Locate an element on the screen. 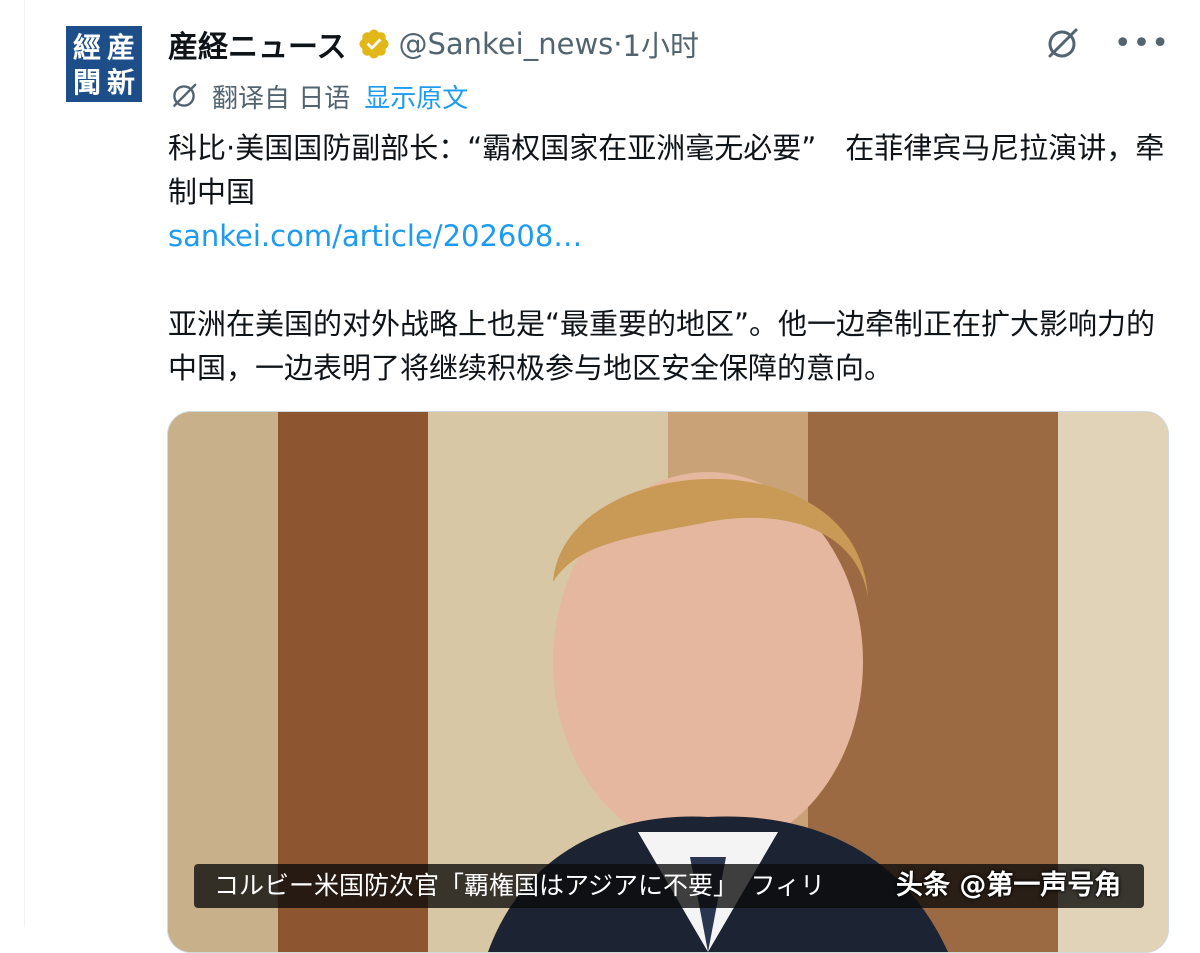 The height and width of the screenshot is (953, 1200). timeline-divider is located at coordinates (24, 463).